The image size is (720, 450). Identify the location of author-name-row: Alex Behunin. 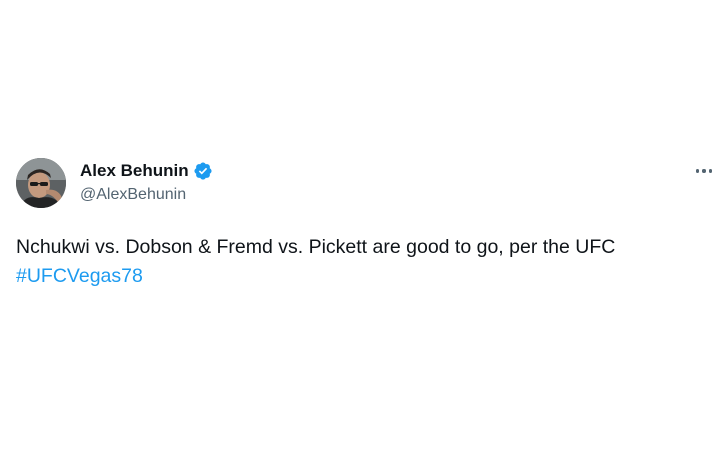
(146, 171).